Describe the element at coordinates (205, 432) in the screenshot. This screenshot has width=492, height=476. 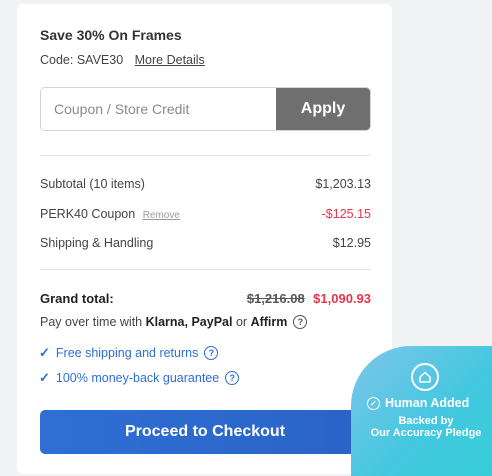
I see `proceed-to-checkout-button: Proceed to Checkout` at that location.